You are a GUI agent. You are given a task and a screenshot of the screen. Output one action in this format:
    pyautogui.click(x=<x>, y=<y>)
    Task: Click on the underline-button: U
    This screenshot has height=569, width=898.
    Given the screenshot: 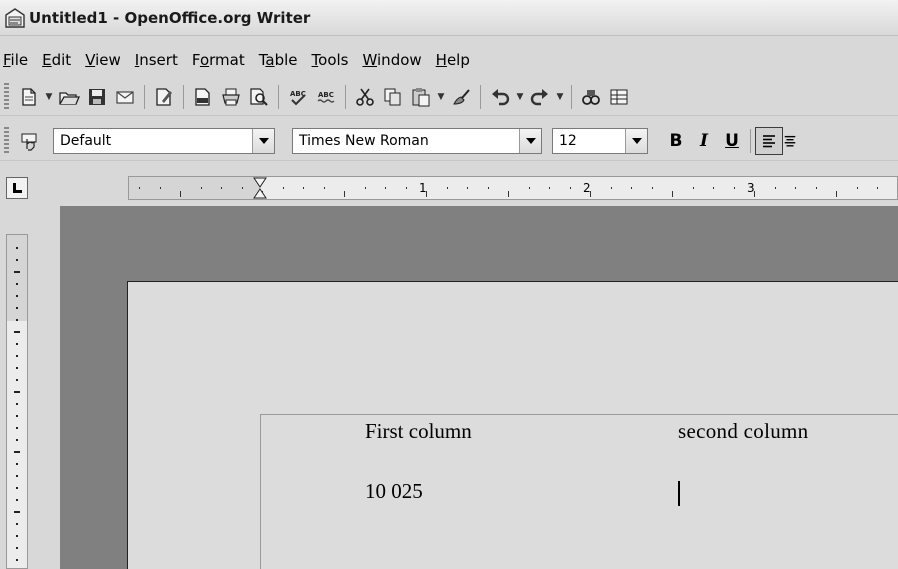 What is the action you would take?
    pyautogui.click(x=732, y=141)
    